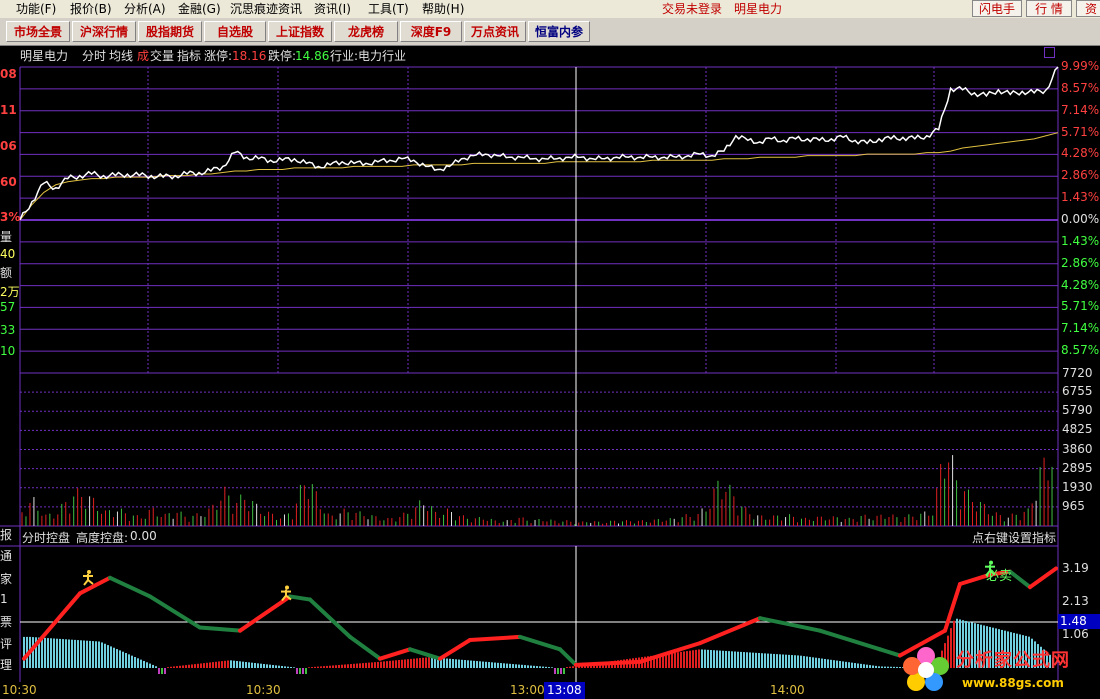  I want to click on panel-toggle-icon, so click(1049, 52).